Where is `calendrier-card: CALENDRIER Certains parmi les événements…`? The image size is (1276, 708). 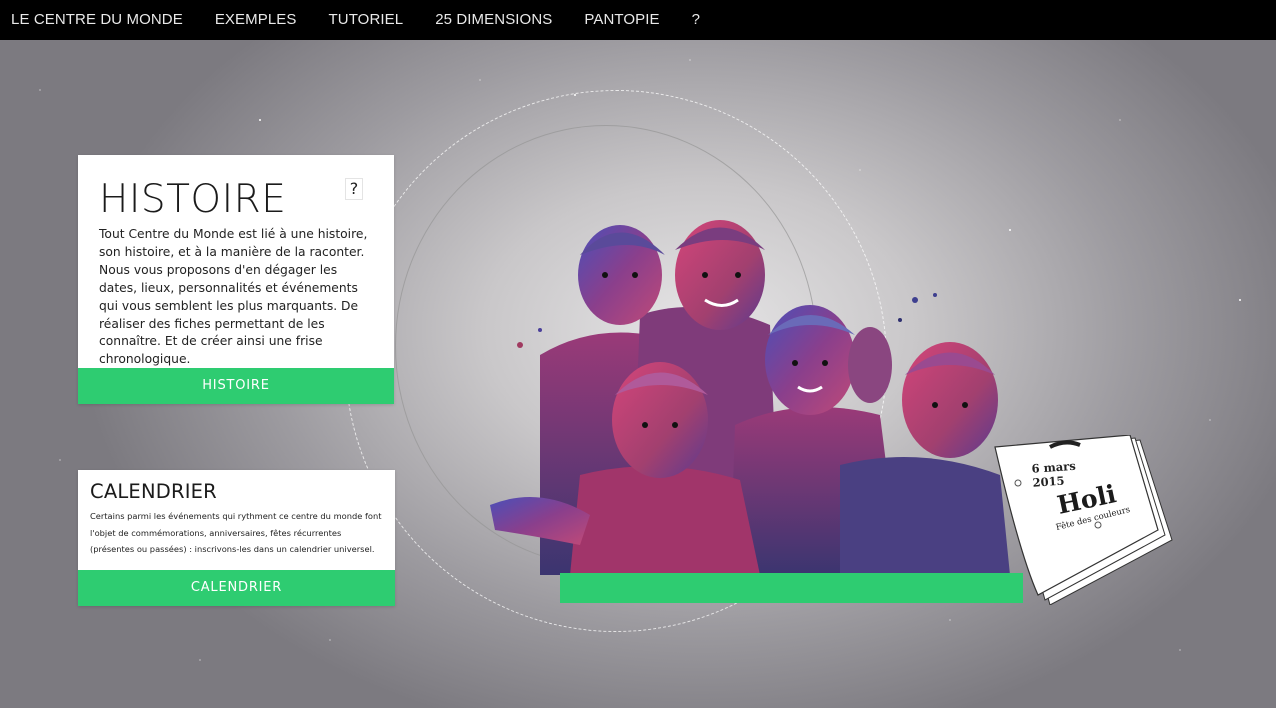 calendrier-card: CALENDRIER Certains parmi les événements… is located at coordinates (236, 538).